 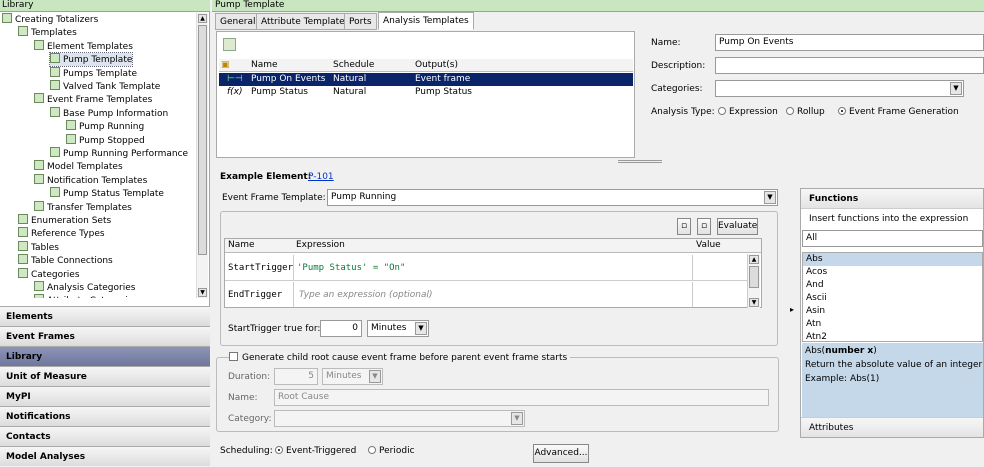 I want to click on table-row: ⊢⊣ Pump On Events Natural Event frame, so click(x=426, y=79).